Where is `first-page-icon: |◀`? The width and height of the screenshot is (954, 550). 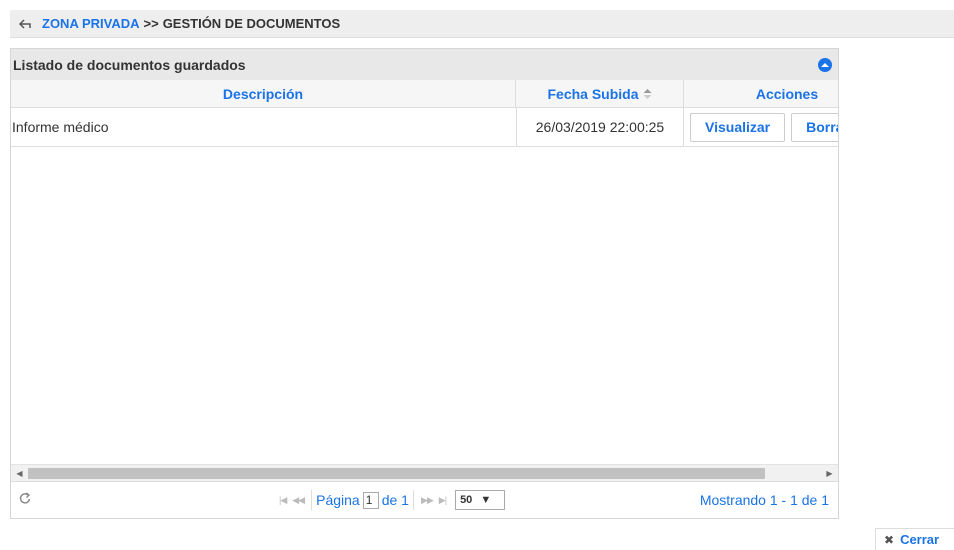 first-page-icon: |◀ is located at coordinates (283, 500).